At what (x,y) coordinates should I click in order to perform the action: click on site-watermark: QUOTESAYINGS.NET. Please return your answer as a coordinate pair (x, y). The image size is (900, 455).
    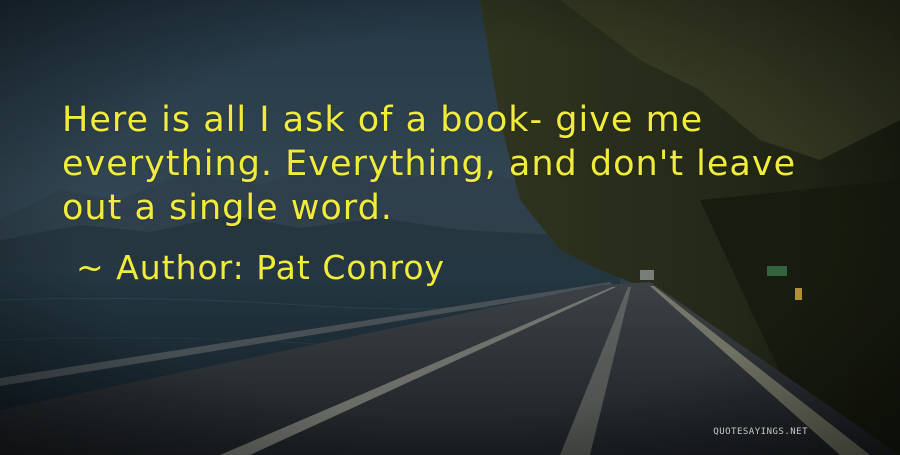
    Looking at the image, I should click on (760, 432).